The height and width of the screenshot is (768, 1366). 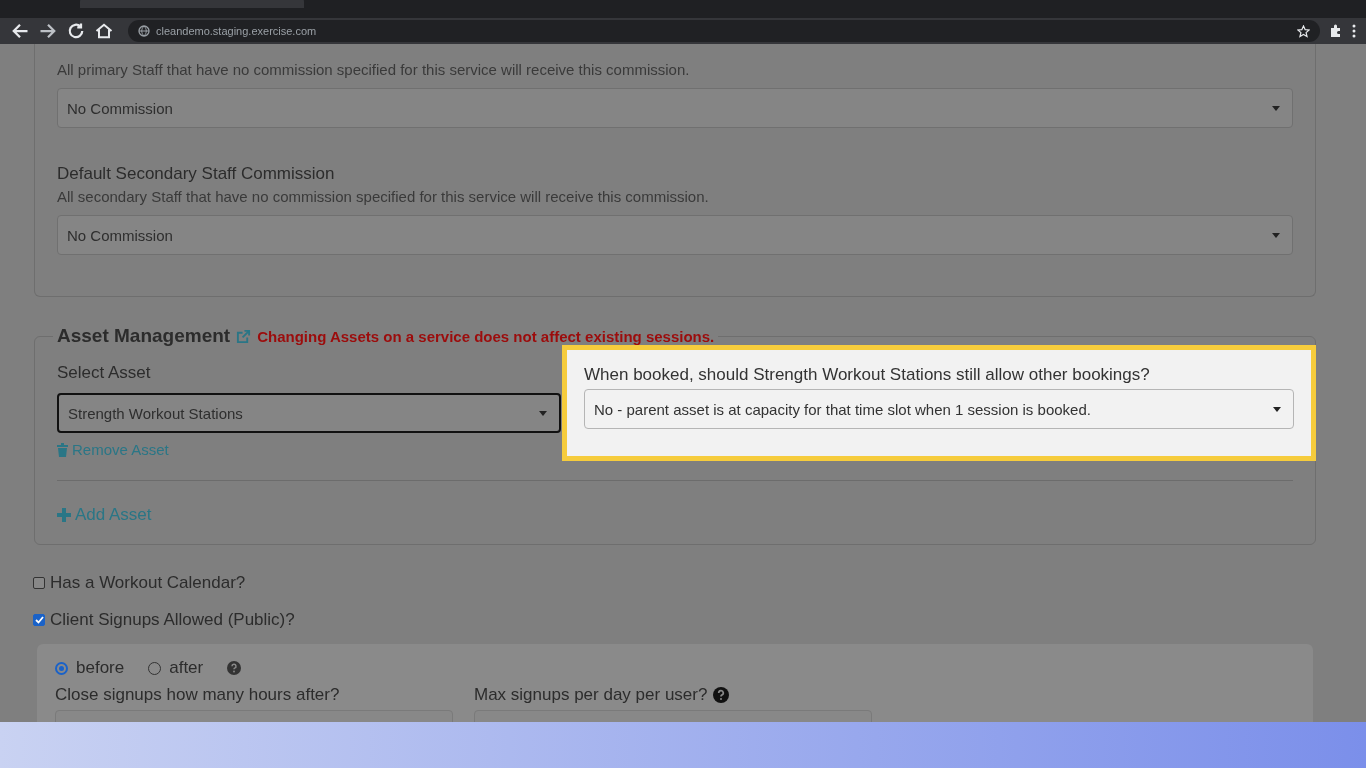 What do you see at coordinates (867, 375) in the screenshot?
I see `field-label: When booked, should Strength Workout Stations still allow other bookings?` at bounding box center [867, 375].